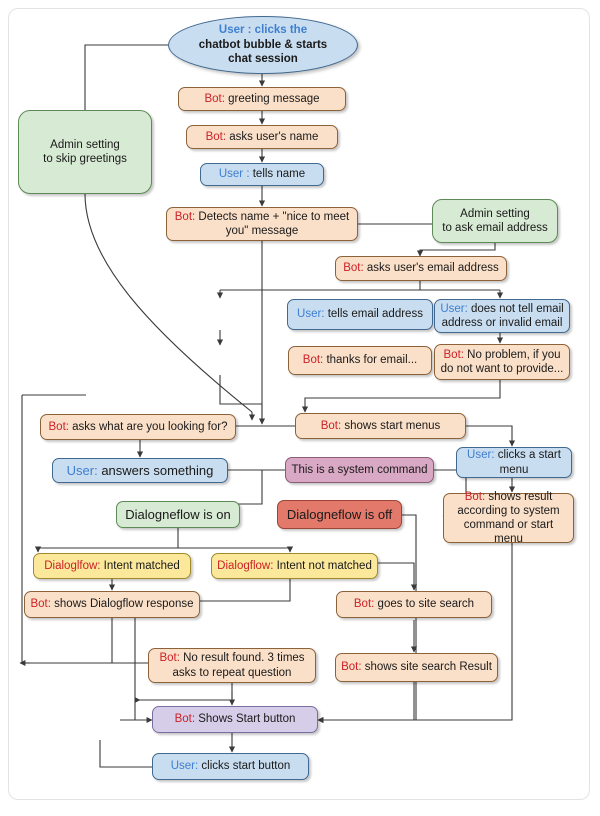 The height and width of the screenshot is (816, 600). I want to click on answers-actor: User:, so click(82, 470).